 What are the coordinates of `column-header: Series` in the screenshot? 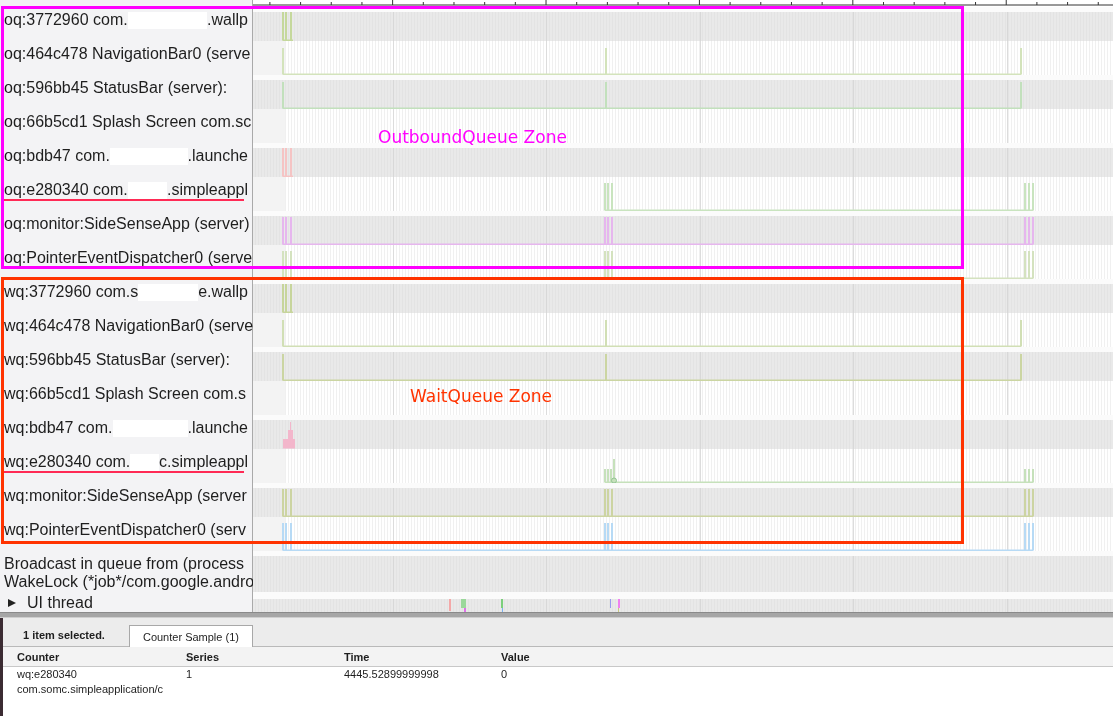 It's located at (203, 656).